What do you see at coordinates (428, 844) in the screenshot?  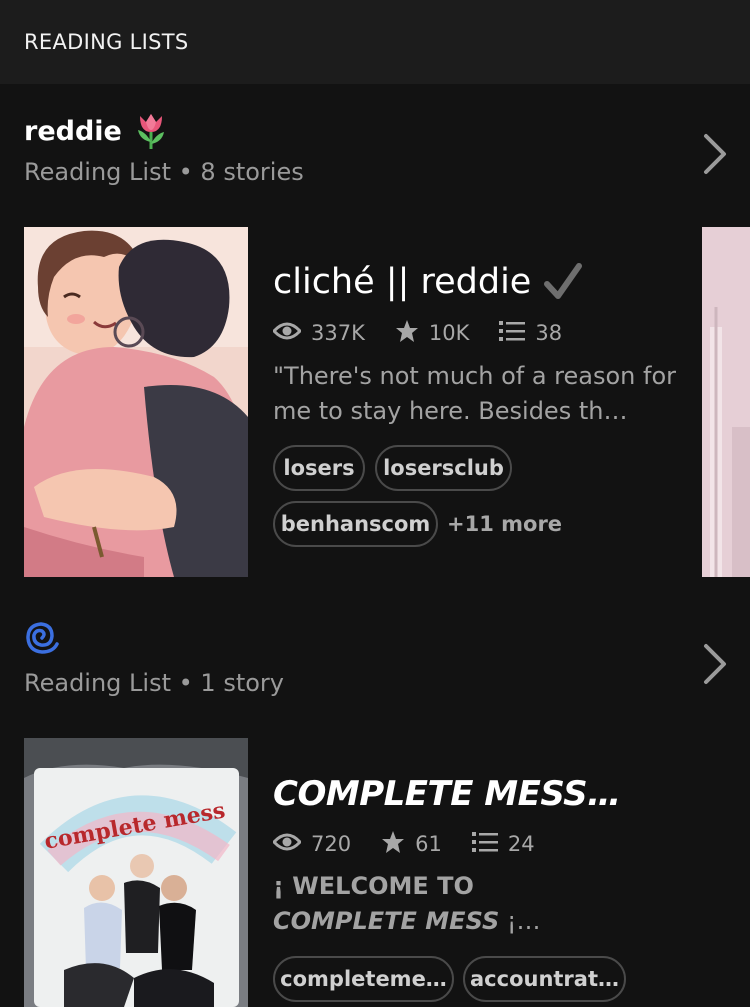 I see `votes-count: 61` at bounding box center [428, 844].